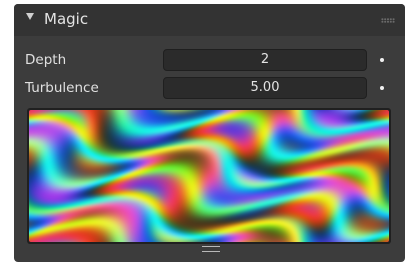 This screenshot has height=264, width=411. What do you see at coordinates (209, 20) in the screenshot?
I see `panel-header: Magic` at bounding box center [209, 20].